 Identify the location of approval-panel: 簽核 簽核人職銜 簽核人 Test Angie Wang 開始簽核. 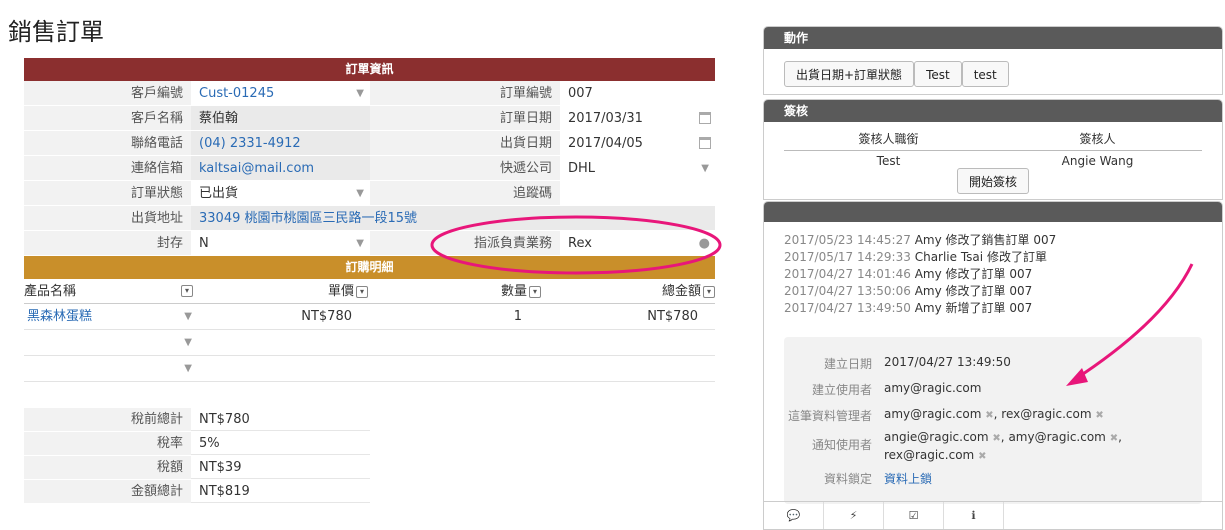
(993, 149).